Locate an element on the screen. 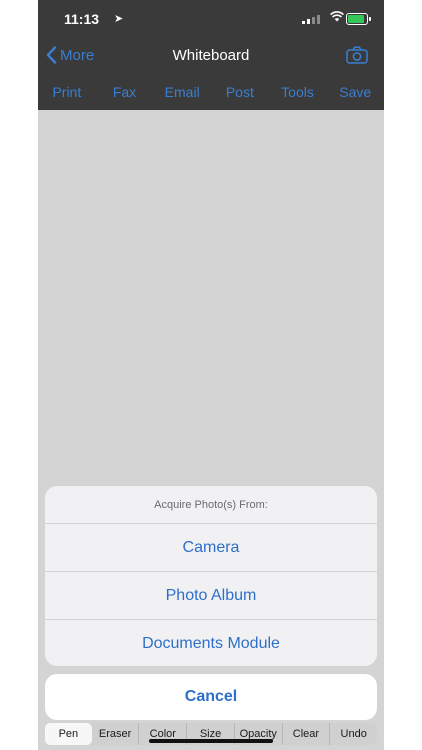 The image size is (422, 750). status-bar: 11:13 ➤ is located at coordinates (211, 19).